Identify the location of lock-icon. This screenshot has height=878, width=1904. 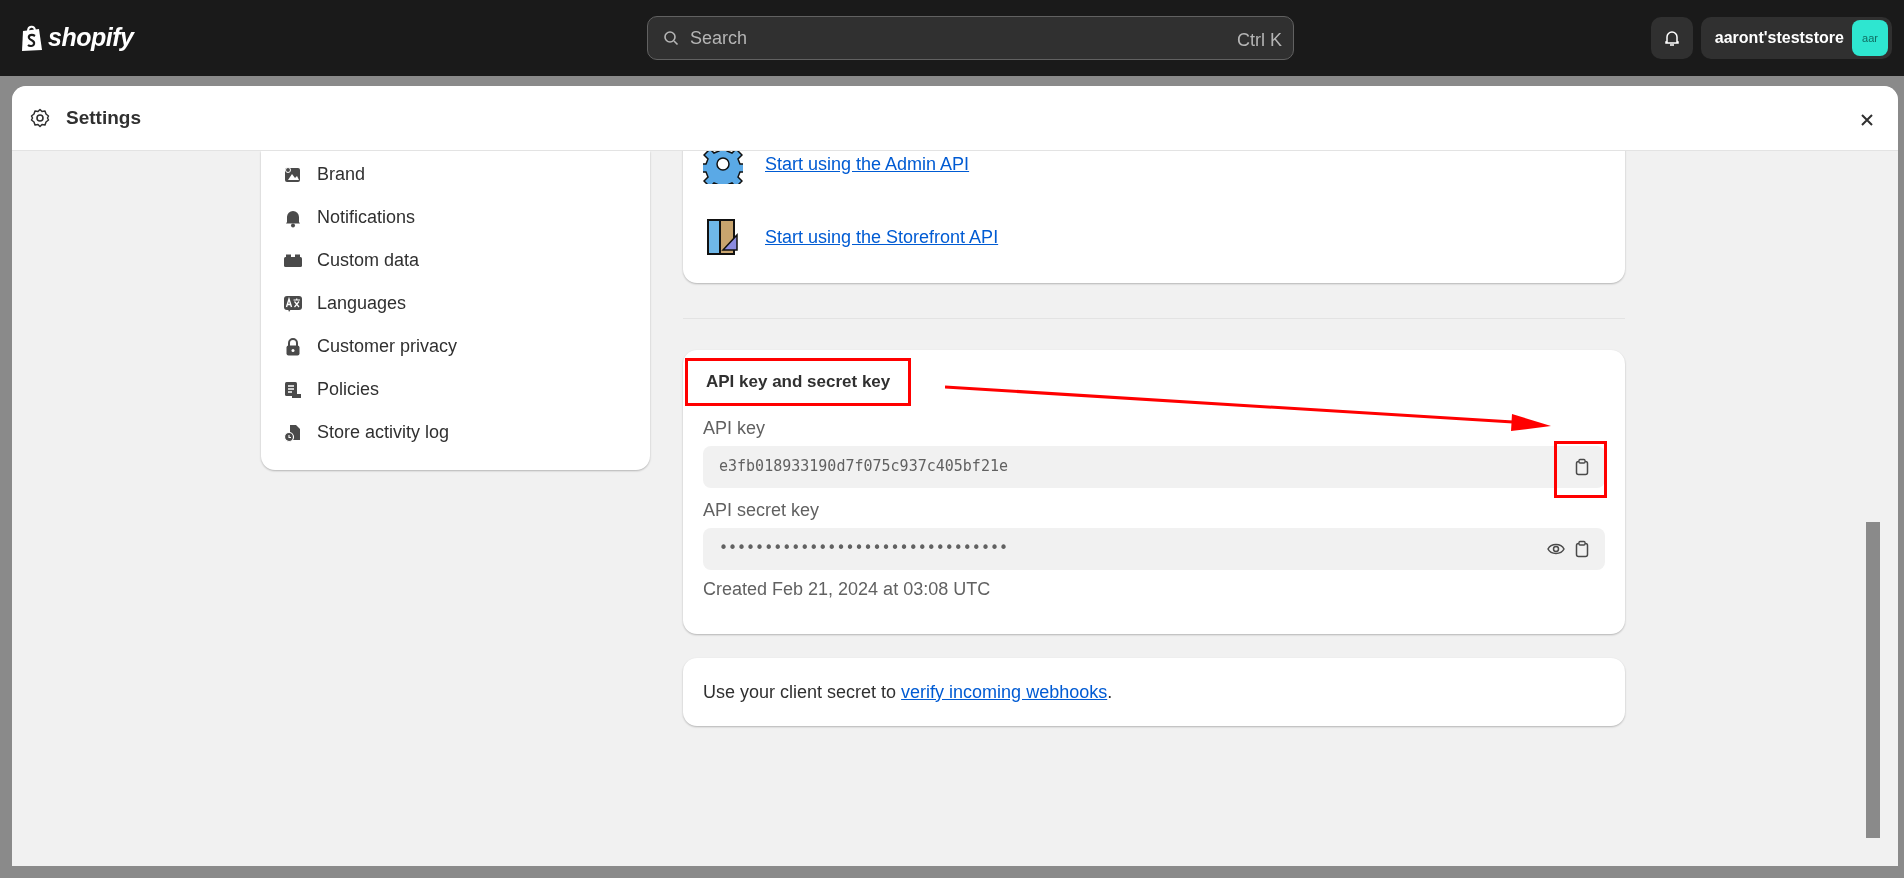
(293, 346).